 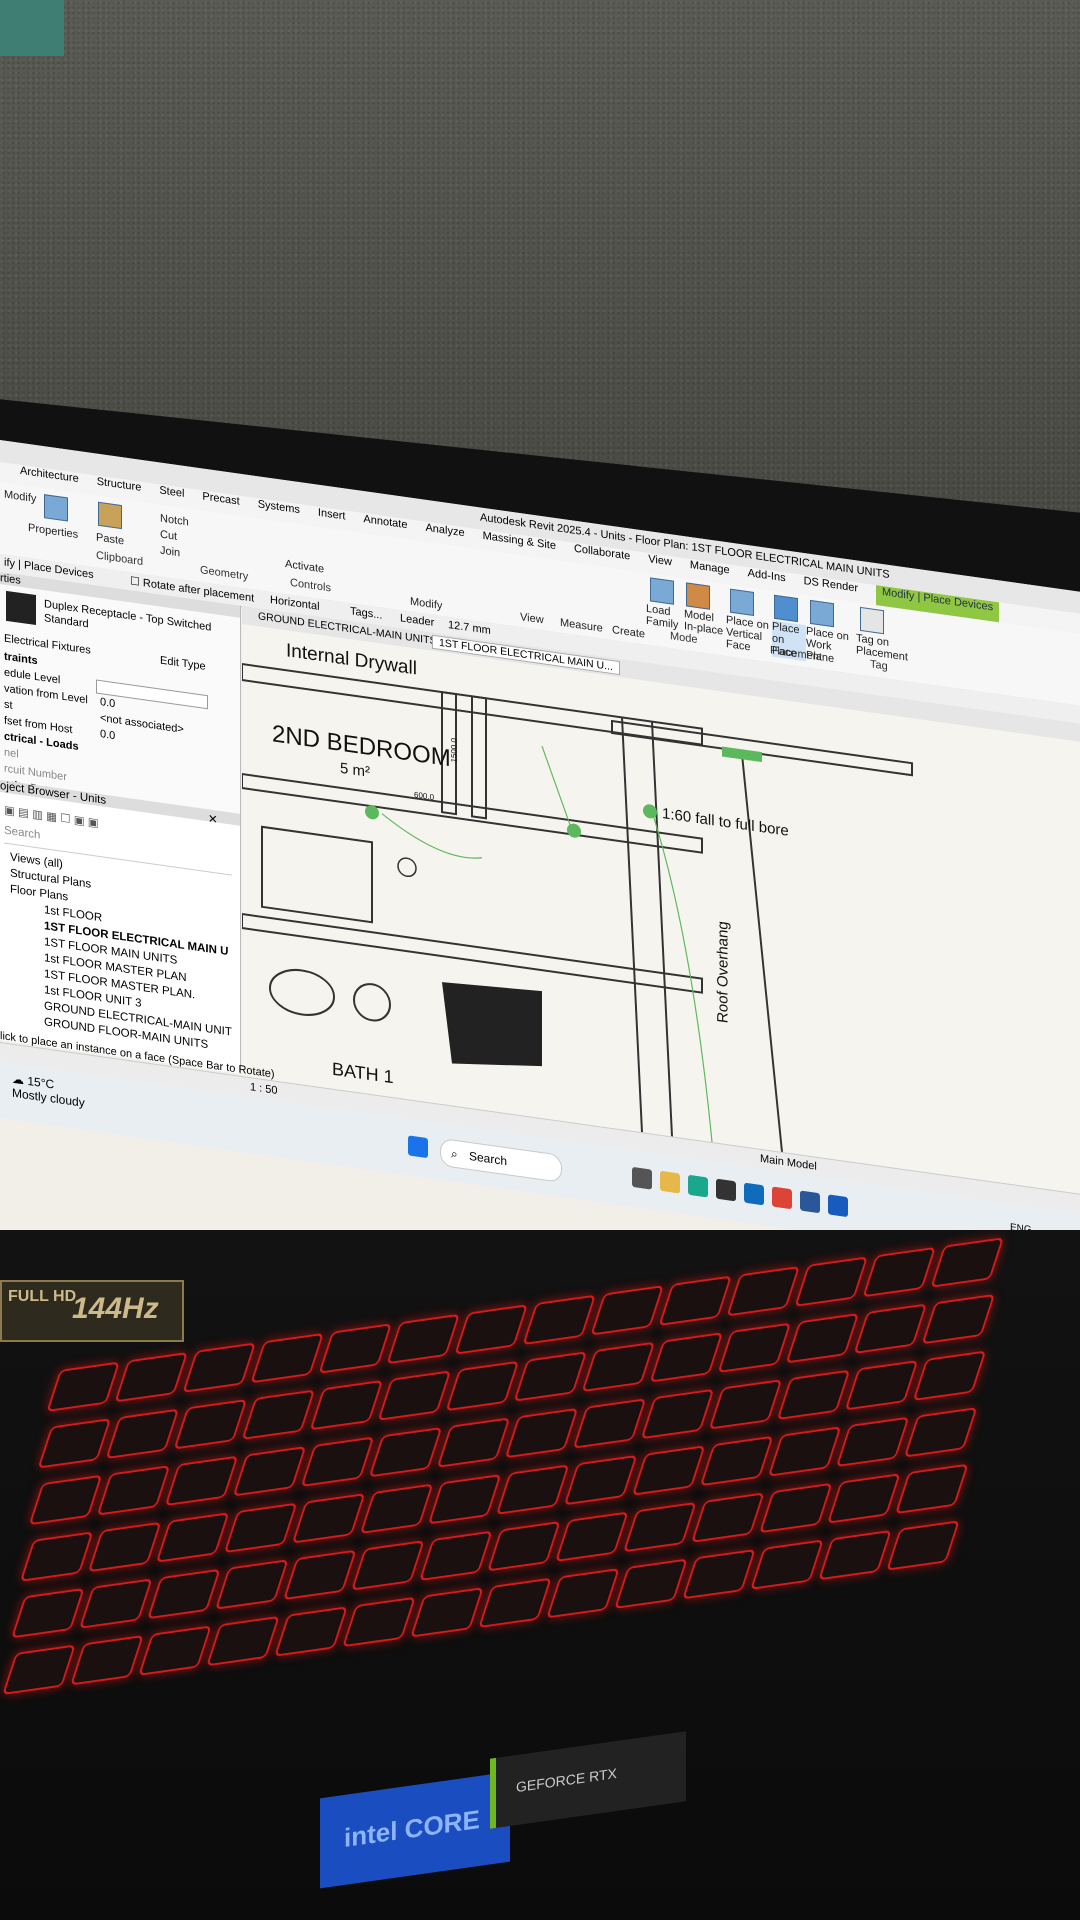 What do you see at coordinates (213, 818) in the screenshot?
I see `close-icon: ✕` at bounding box center [213, 818].